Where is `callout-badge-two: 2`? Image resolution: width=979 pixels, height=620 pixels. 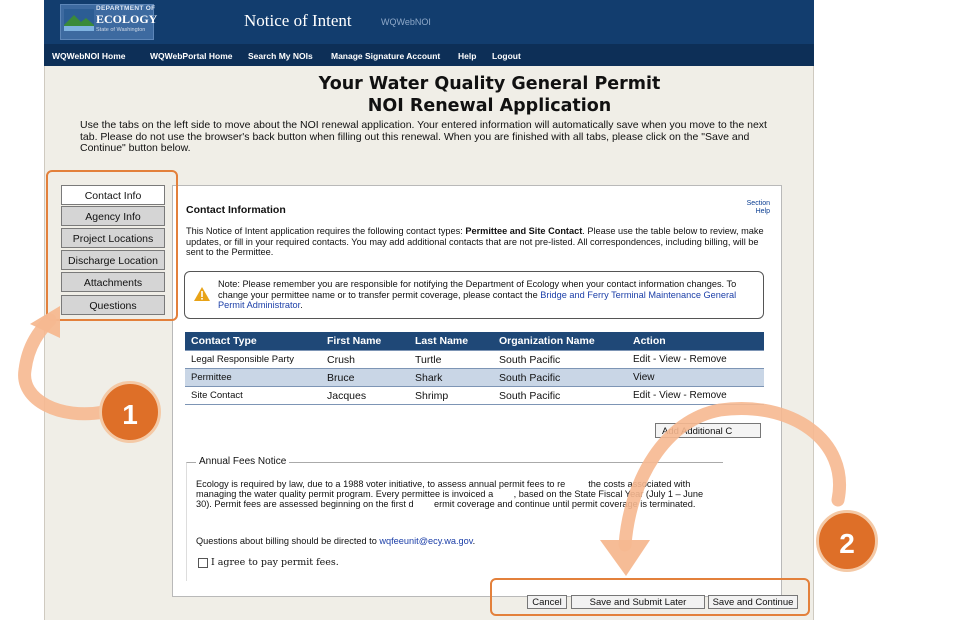
callout-badge-two: 2 is located at coordinates (847, 541).